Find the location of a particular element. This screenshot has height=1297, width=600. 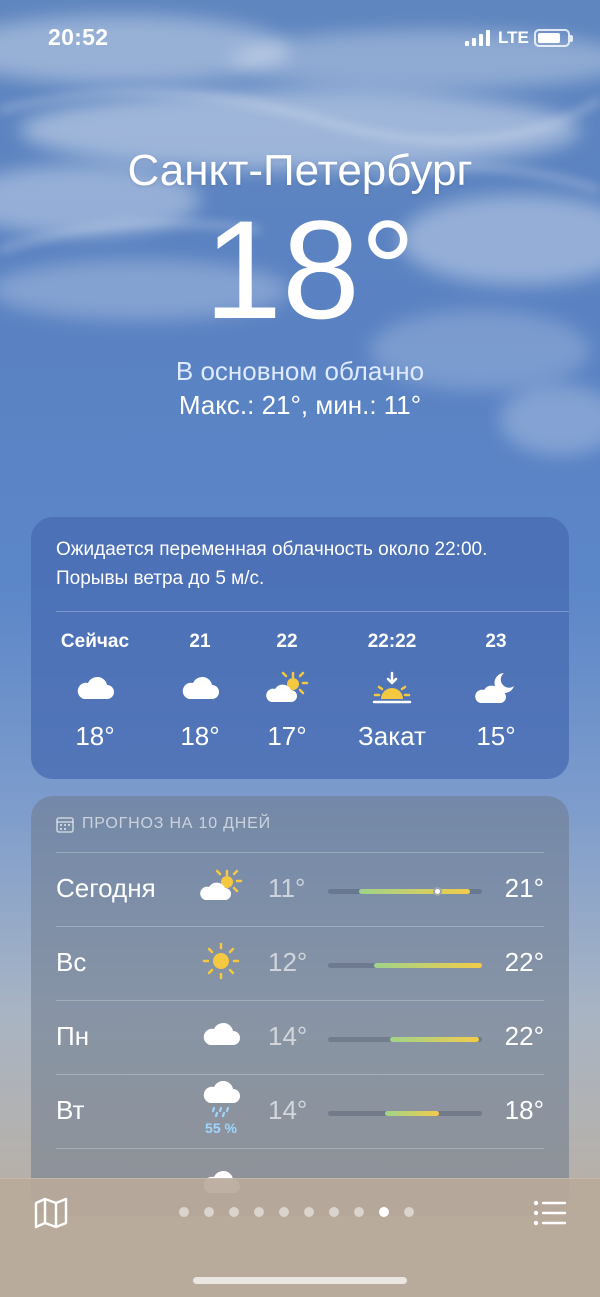

network-label: LTE is located at coordinates (513, 37).